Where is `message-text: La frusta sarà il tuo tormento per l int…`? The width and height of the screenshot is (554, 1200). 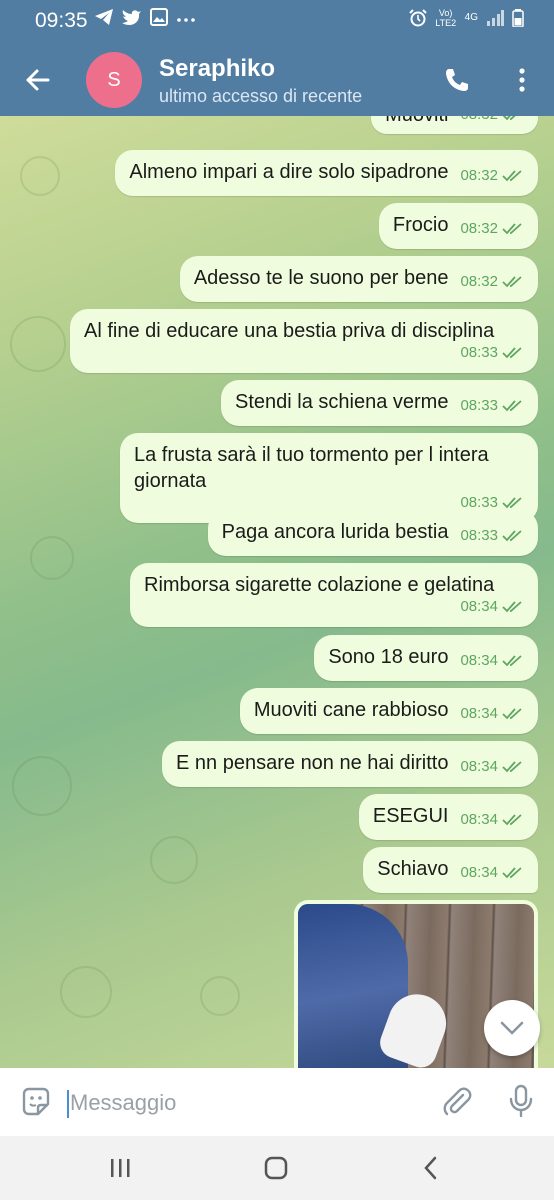
message-text: La frusta sarà il tuo tormento per l int… is located at coordinates (311, 468).